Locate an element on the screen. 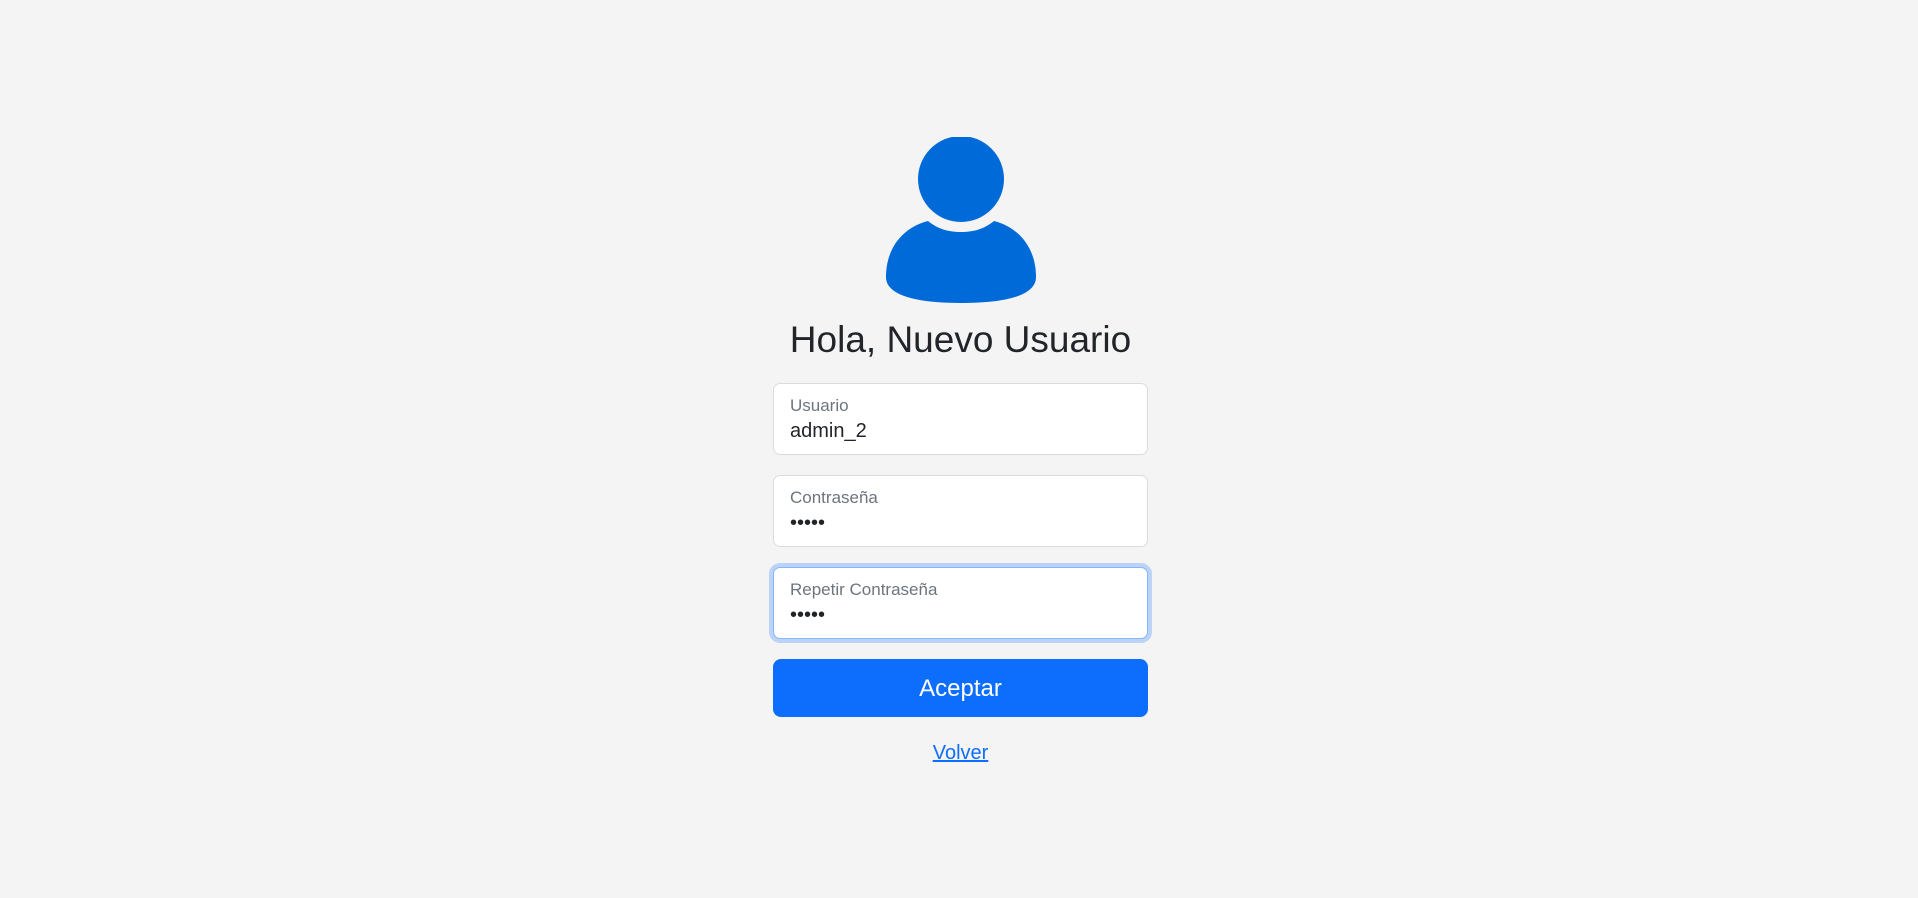  password-input: ••••• is located at coordinates (807, 523).